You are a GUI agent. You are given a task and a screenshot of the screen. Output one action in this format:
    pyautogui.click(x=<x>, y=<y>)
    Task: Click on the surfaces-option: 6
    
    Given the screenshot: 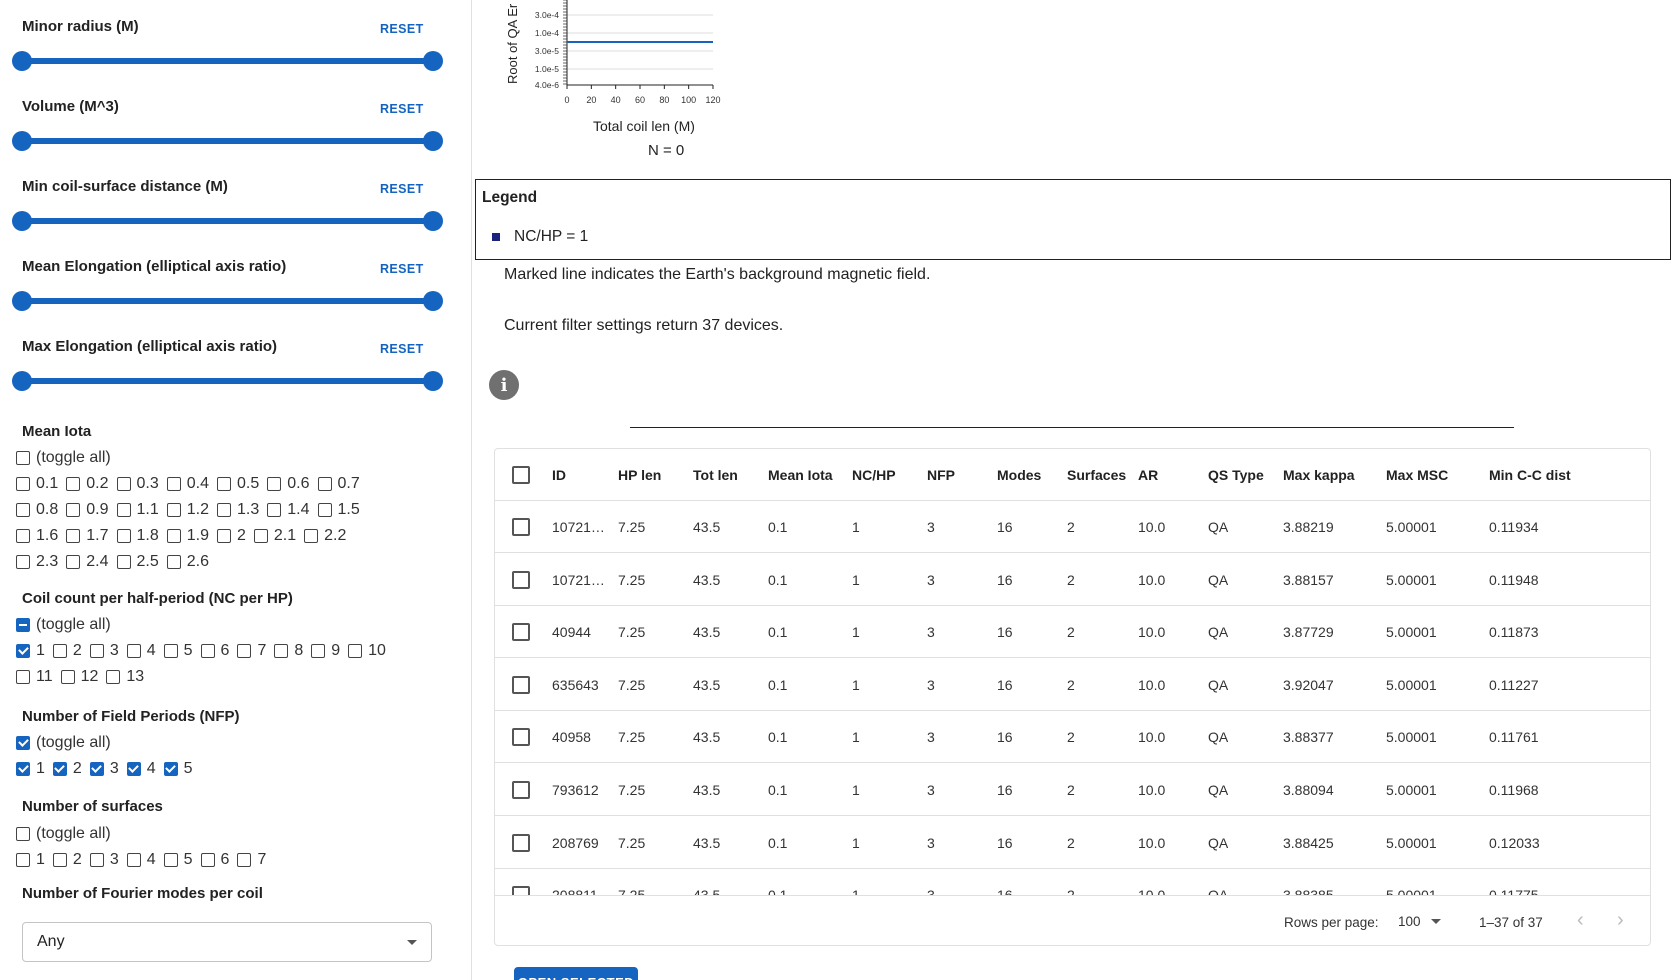 What is the action you would take?
    pyautogui.click(x=214, y=860)
    